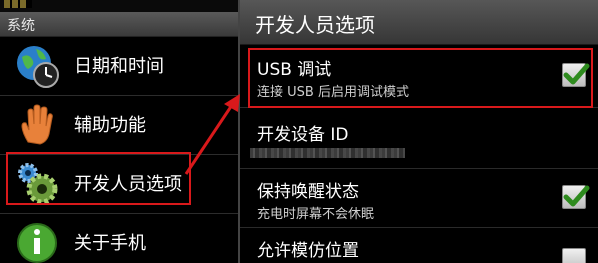  I want to click on settings-item-about-phone: 关于手机, so click(119, 238).